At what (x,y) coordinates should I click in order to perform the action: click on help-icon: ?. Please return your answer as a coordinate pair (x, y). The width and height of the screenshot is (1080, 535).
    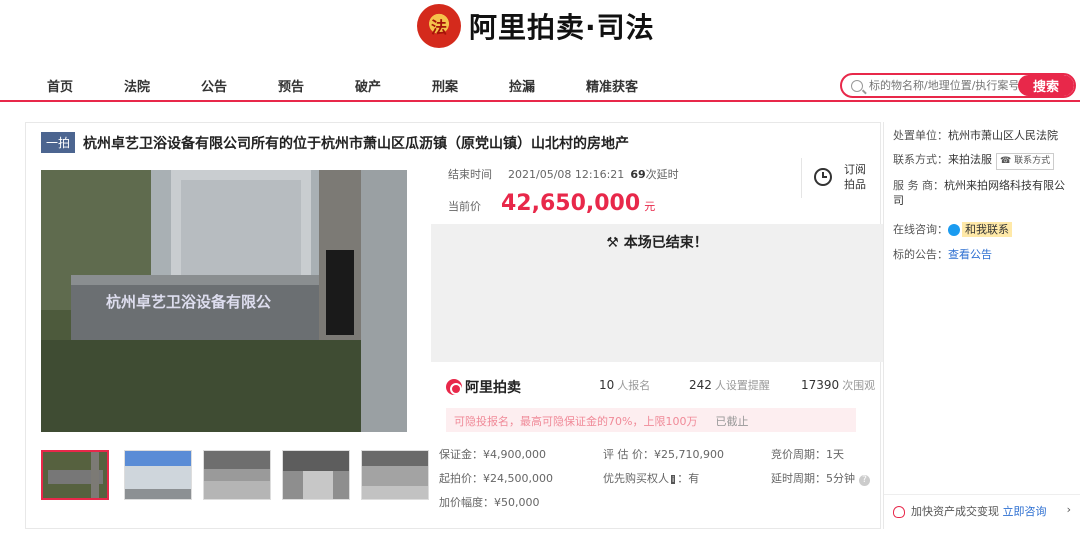
    Looking at the image, I should click on (864, 480).